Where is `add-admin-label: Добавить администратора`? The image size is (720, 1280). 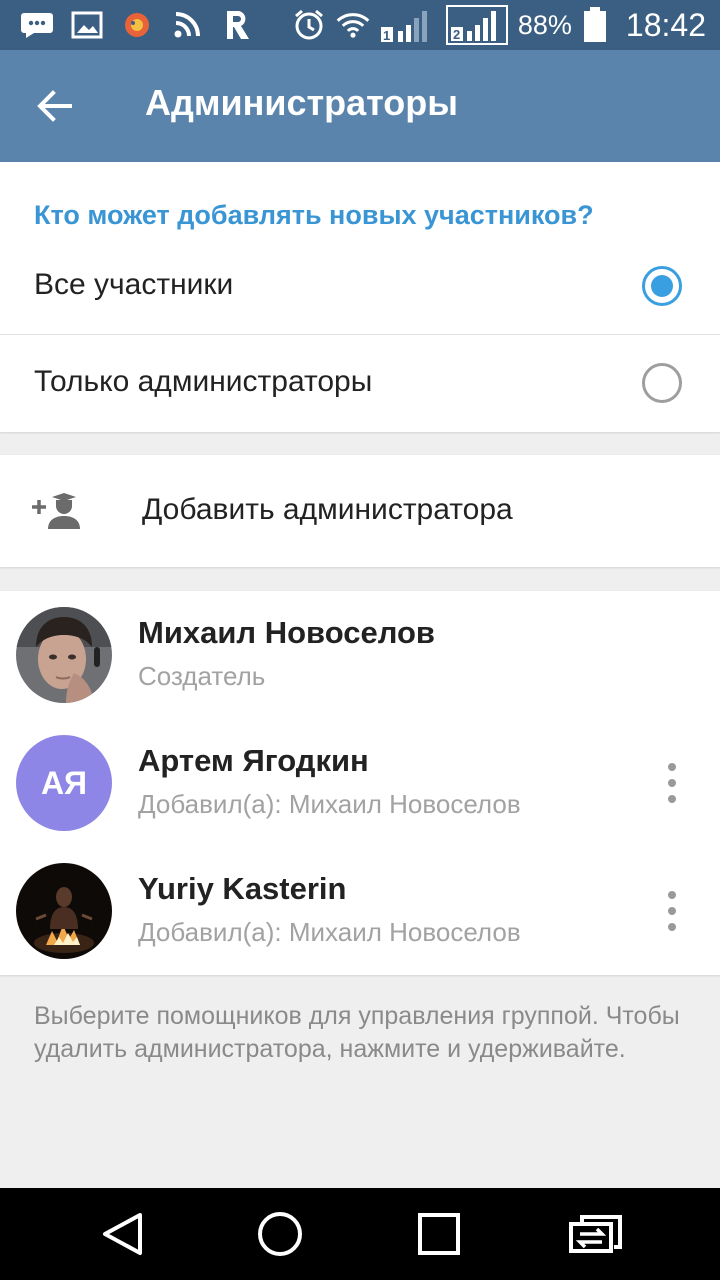
add-admin-label: Добавить администратора is located at coordinates (327, 509).